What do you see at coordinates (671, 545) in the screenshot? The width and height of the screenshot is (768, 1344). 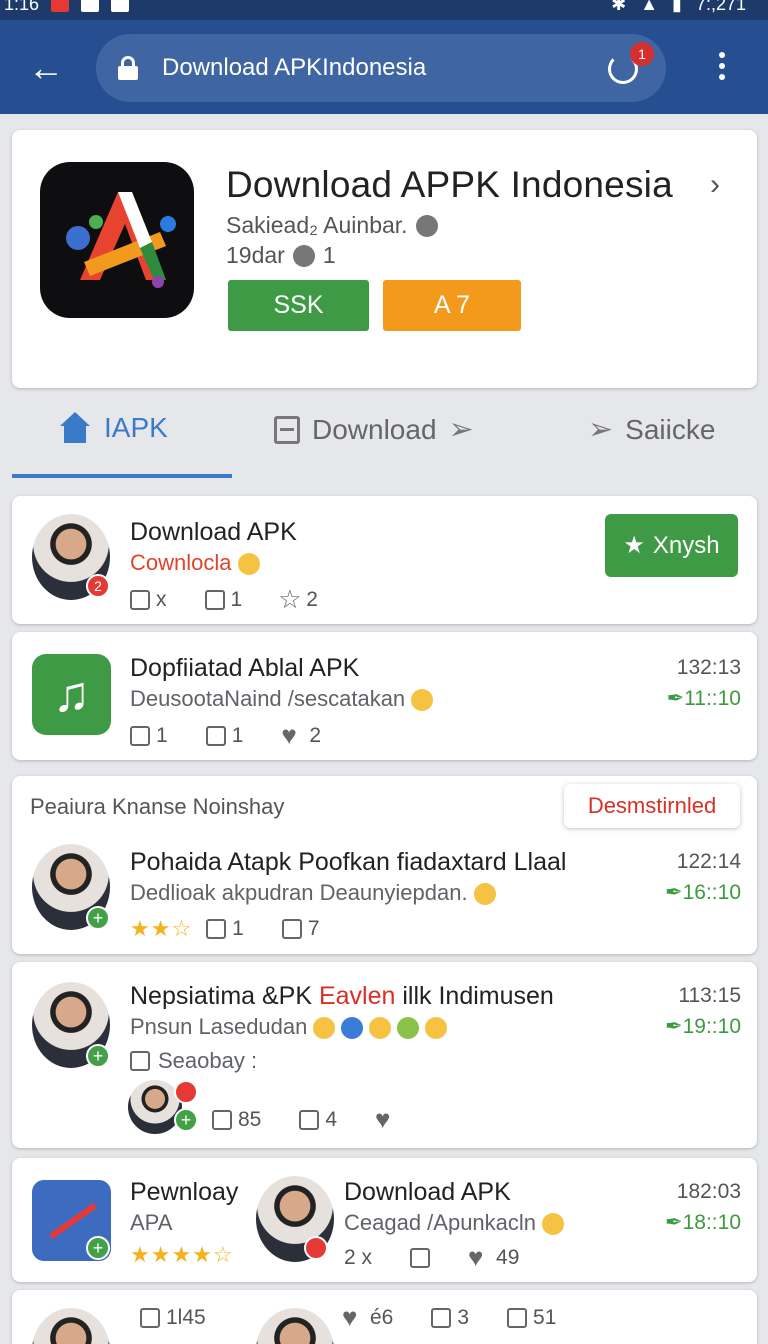 I see `follow-button: ★ Xnysh` at bounding box center [671, 545].